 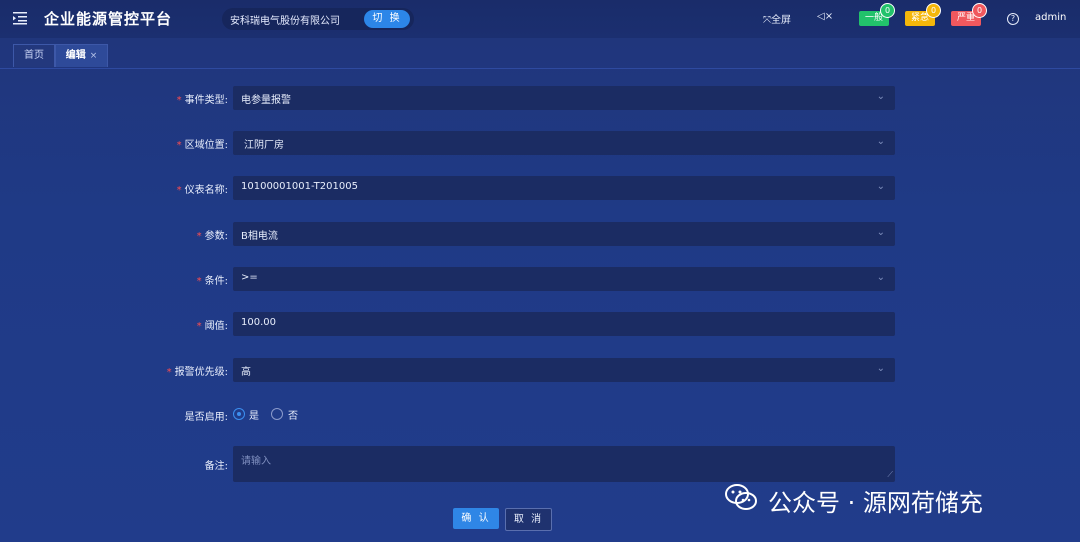 What do you see at coordinates (212, 281) in the screenshot?
I see `condition-label: * 条件:` at bounding box center [212, 281].